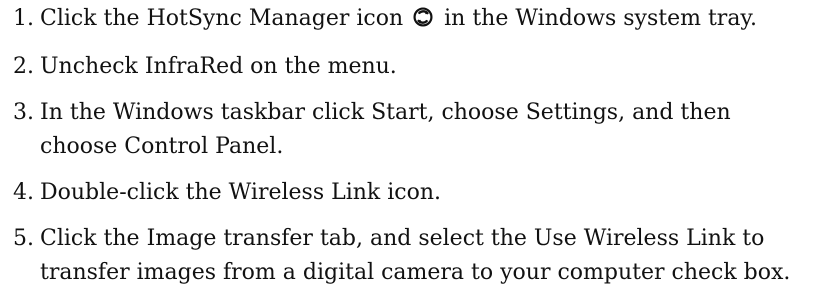 This screenshot has height=290, width=825. I want to click on step-3-number: 3., so click(23, 112).